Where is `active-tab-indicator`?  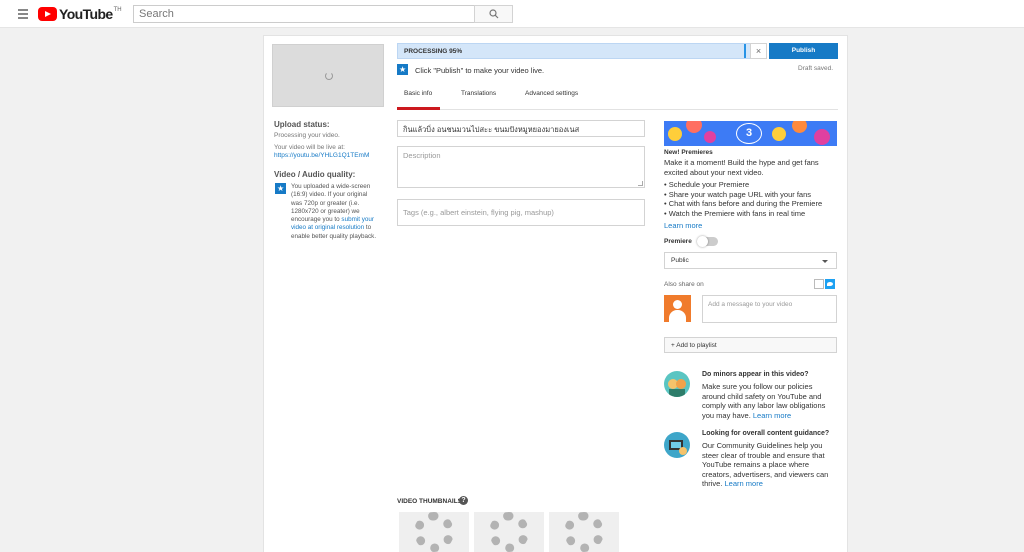
active-tab-indicator is located at coordinates (418, 108).